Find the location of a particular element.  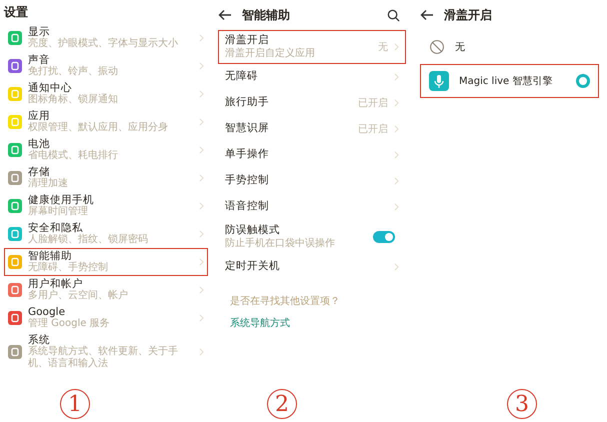

settings-item: 防误触模式 防止手机在口袋中误操作 is located at coordinates (312, 237).